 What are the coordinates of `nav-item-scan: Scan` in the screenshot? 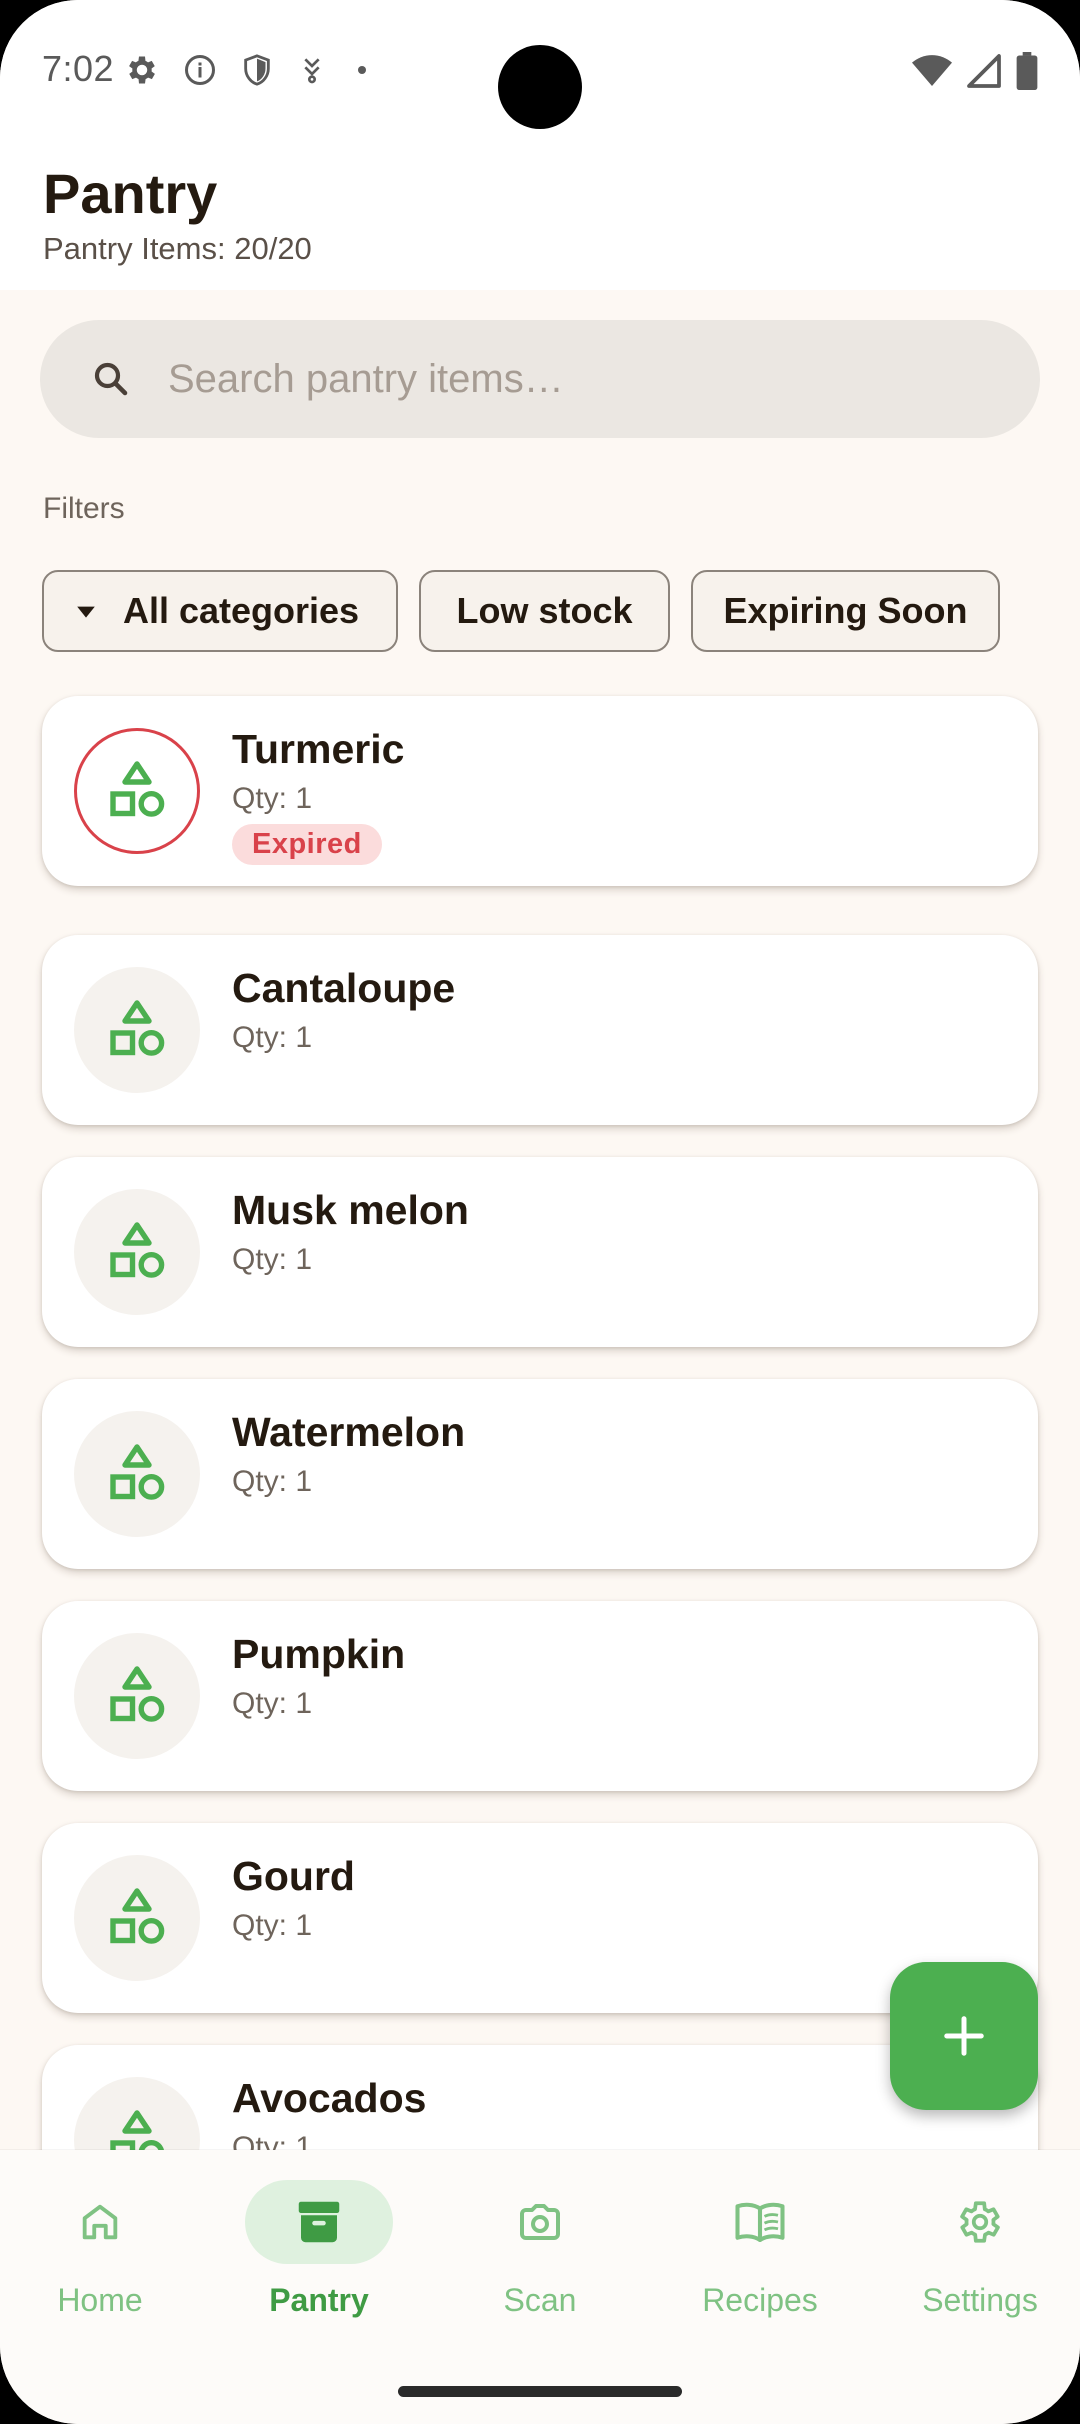 It's located at (540, 2255).